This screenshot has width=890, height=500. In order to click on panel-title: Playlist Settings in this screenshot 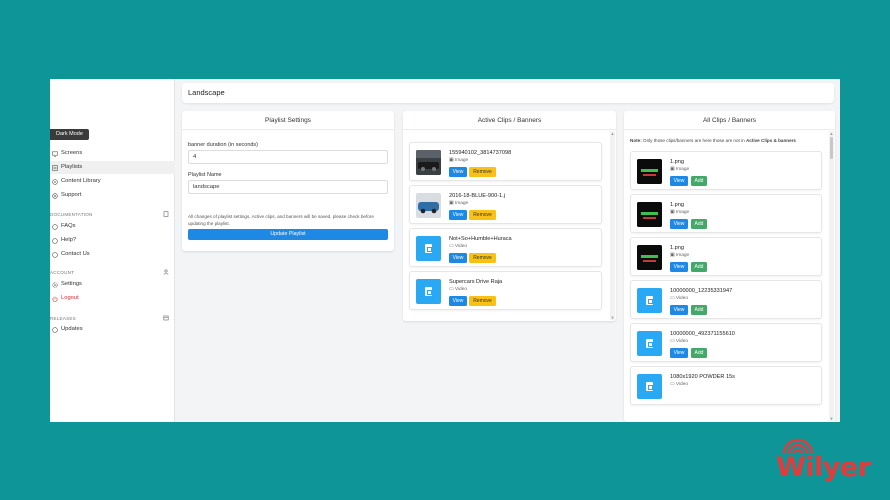, I will do `click(288, 120)`.